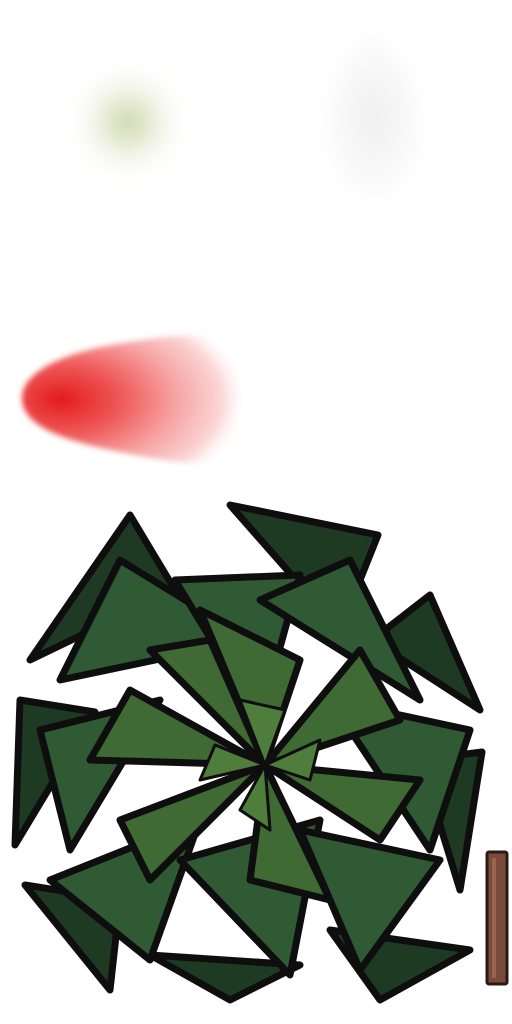 This screenshot has height=1024, width=512. What do you see at coordinates (374, 108) in the screenshot?
I see `pale-cone-glow-icon` at bounding box center [374, 108].